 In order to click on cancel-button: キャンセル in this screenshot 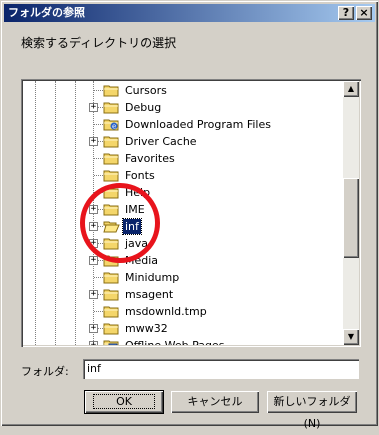, I will do `click(215, 402)`.